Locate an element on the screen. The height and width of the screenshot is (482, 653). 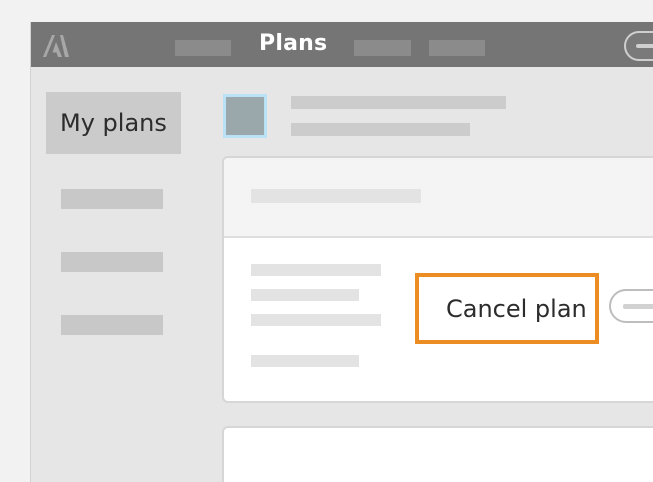
sidebar-item-my-plans: My plans is located at coordinates (113, 123).